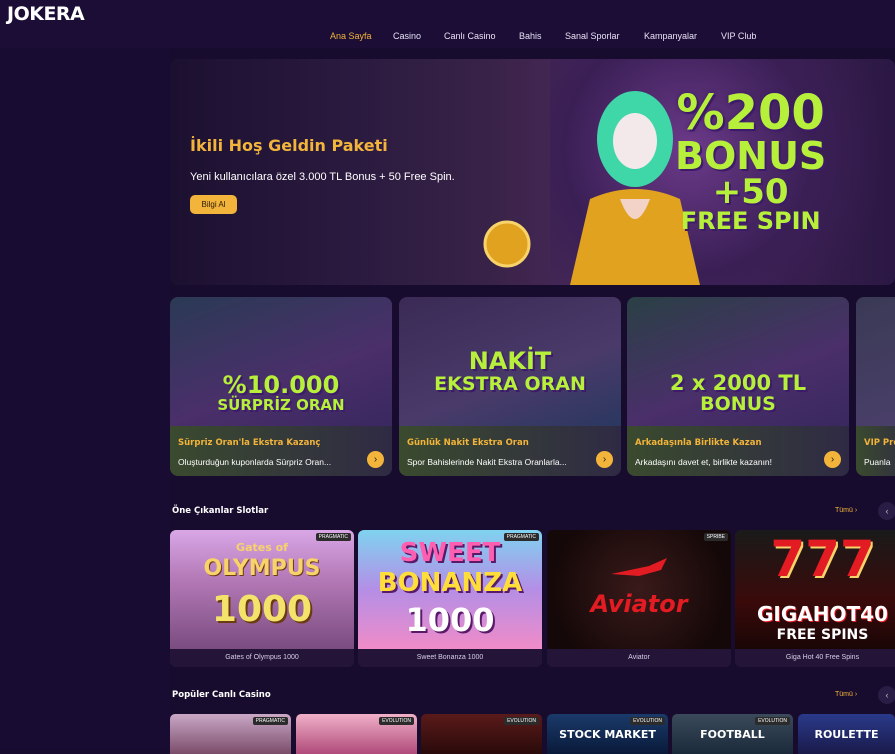 The image size is (895, 754). I want to click on promo-art-line: BONUS, so click(738, 404).